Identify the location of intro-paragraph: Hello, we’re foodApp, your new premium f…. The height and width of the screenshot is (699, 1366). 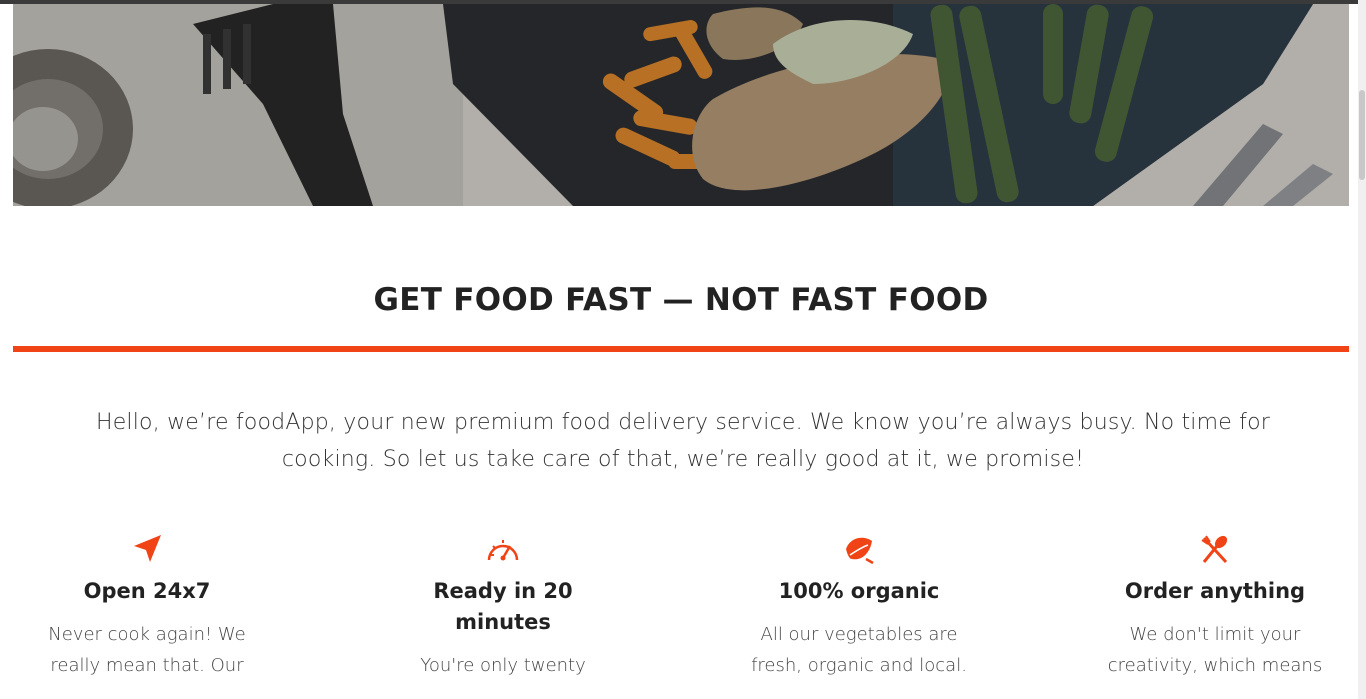
(683, 441).